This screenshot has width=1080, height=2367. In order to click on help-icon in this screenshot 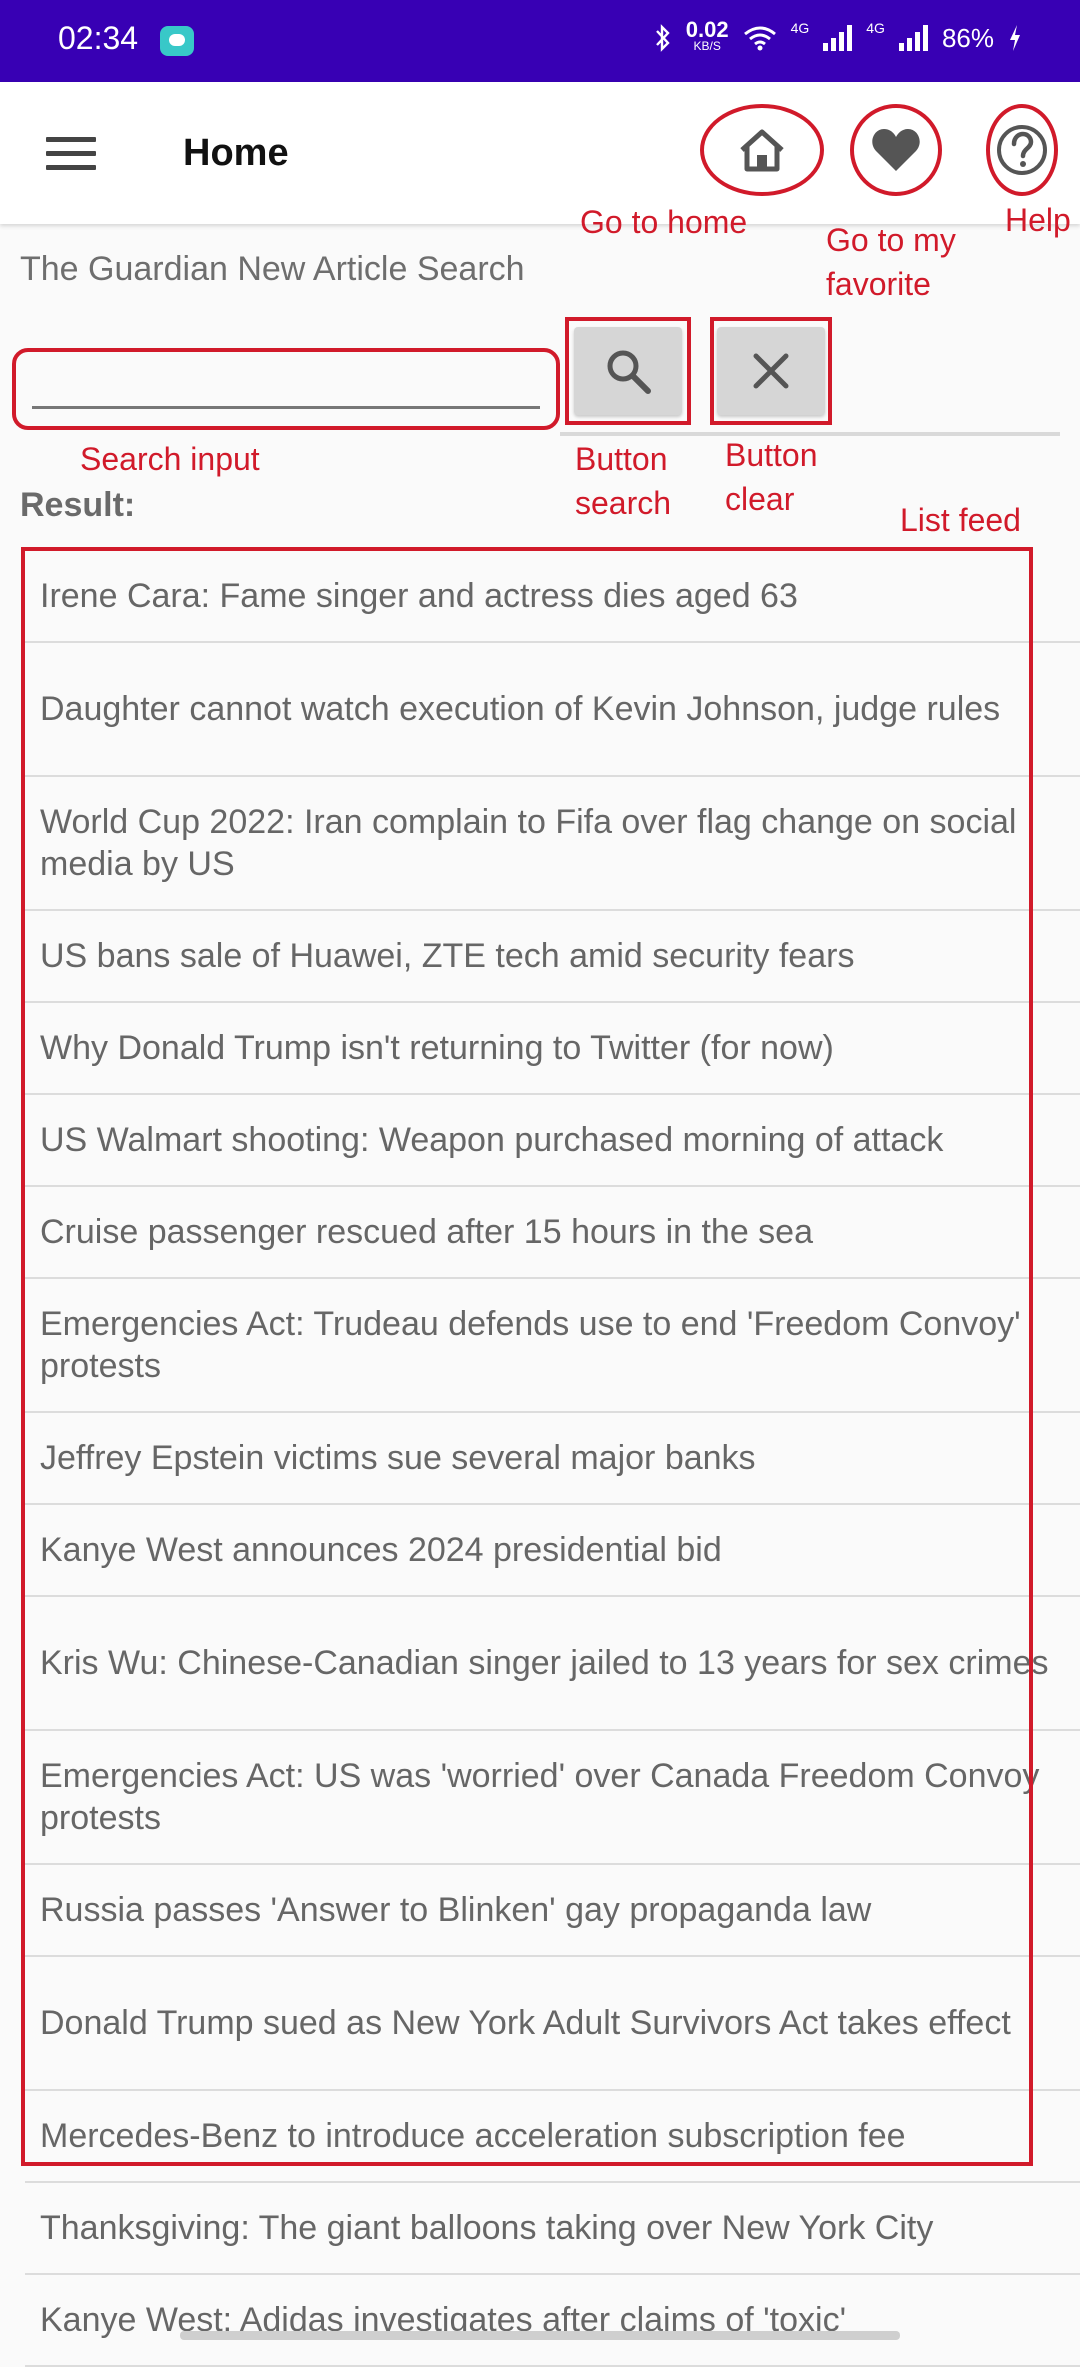, I will do `click(1022, 150)`.